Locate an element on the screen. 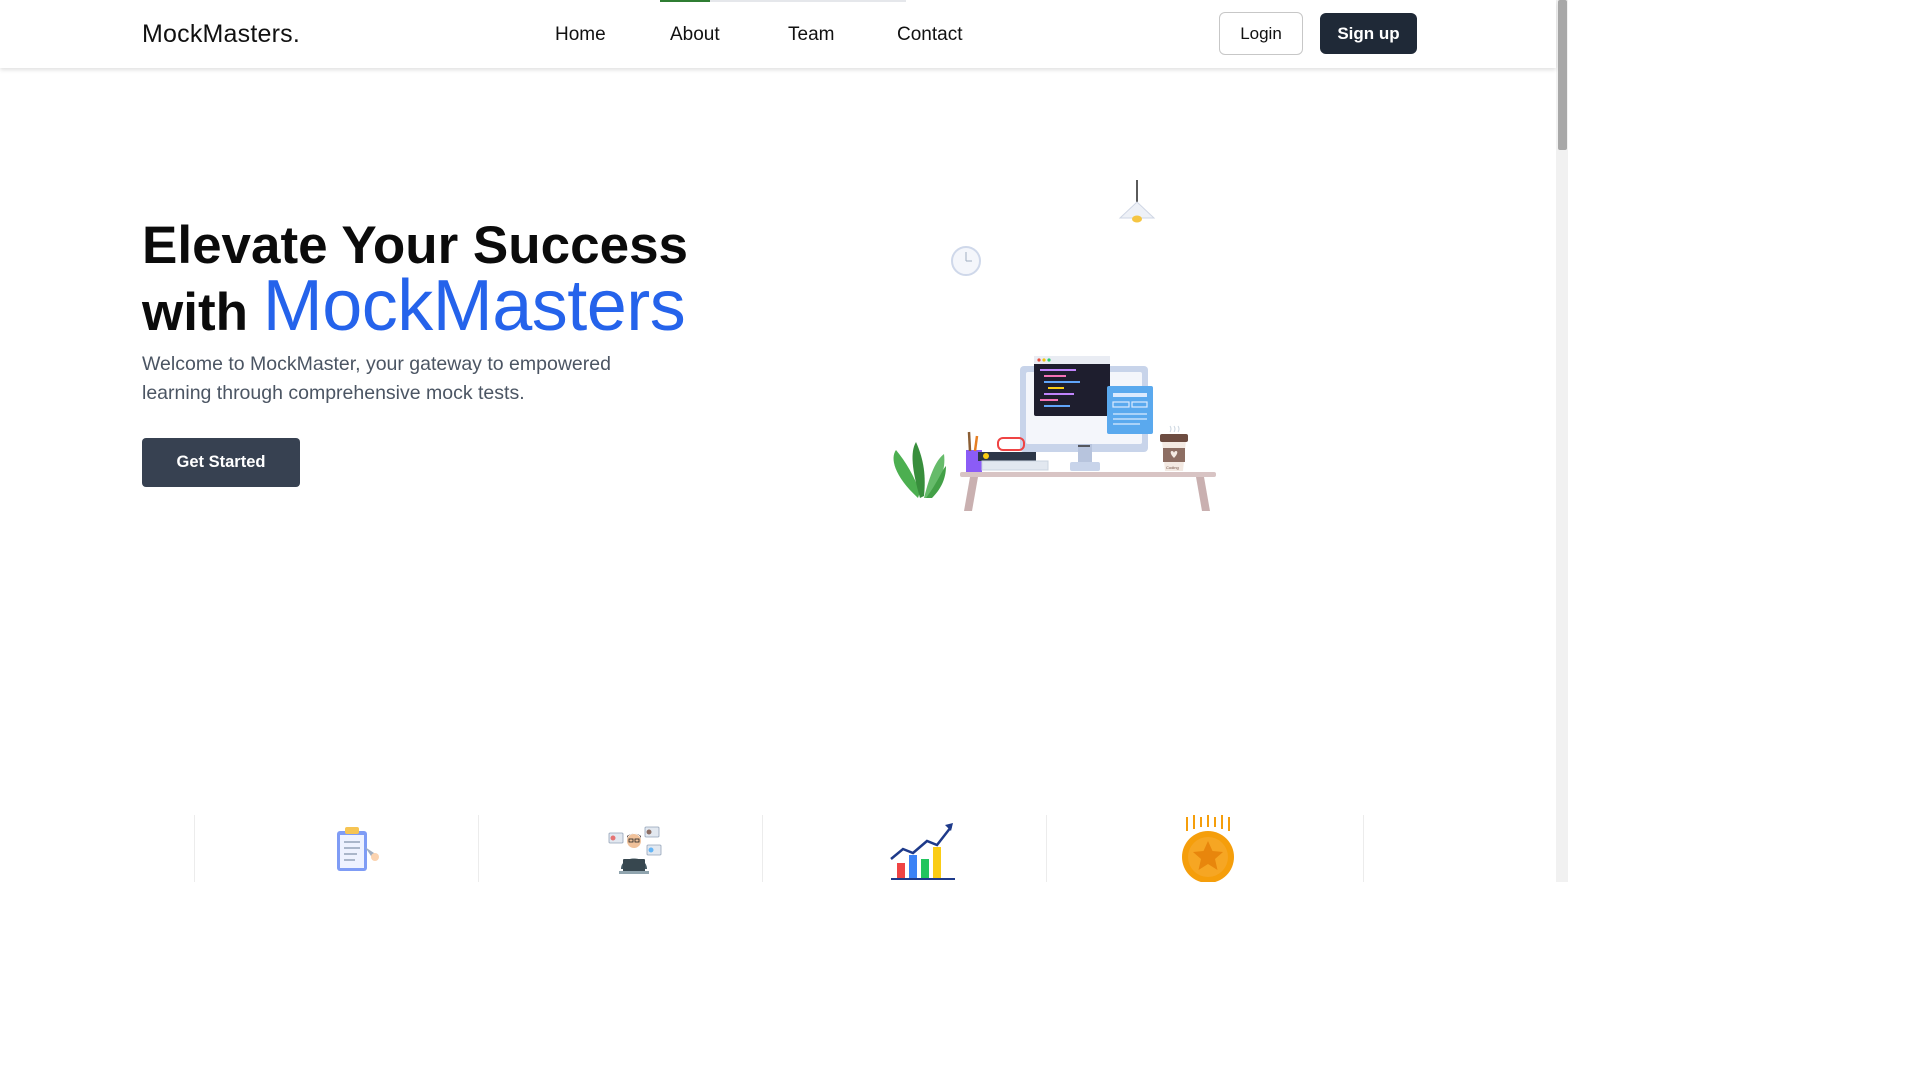 Image resolution: width=1920 pixels, height=1080 pixels. feature-cards is located at coordinates (779, 848).